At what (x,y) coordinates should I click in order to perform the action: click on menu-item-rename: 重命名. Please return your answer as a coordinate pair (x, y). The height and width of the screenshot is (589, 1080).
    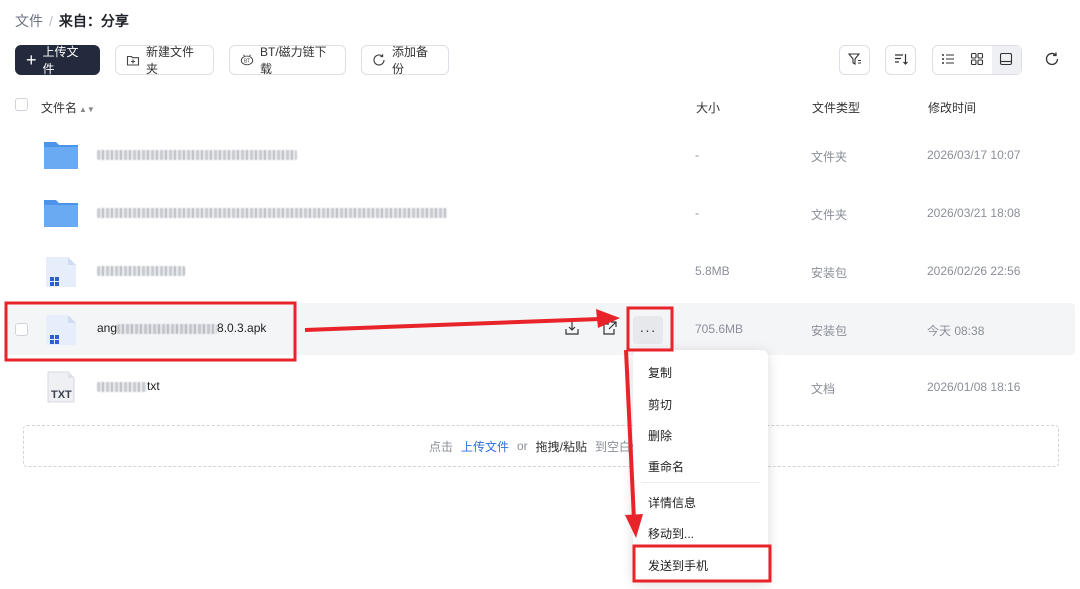
    Looking at the image, I should click on (666, 466).